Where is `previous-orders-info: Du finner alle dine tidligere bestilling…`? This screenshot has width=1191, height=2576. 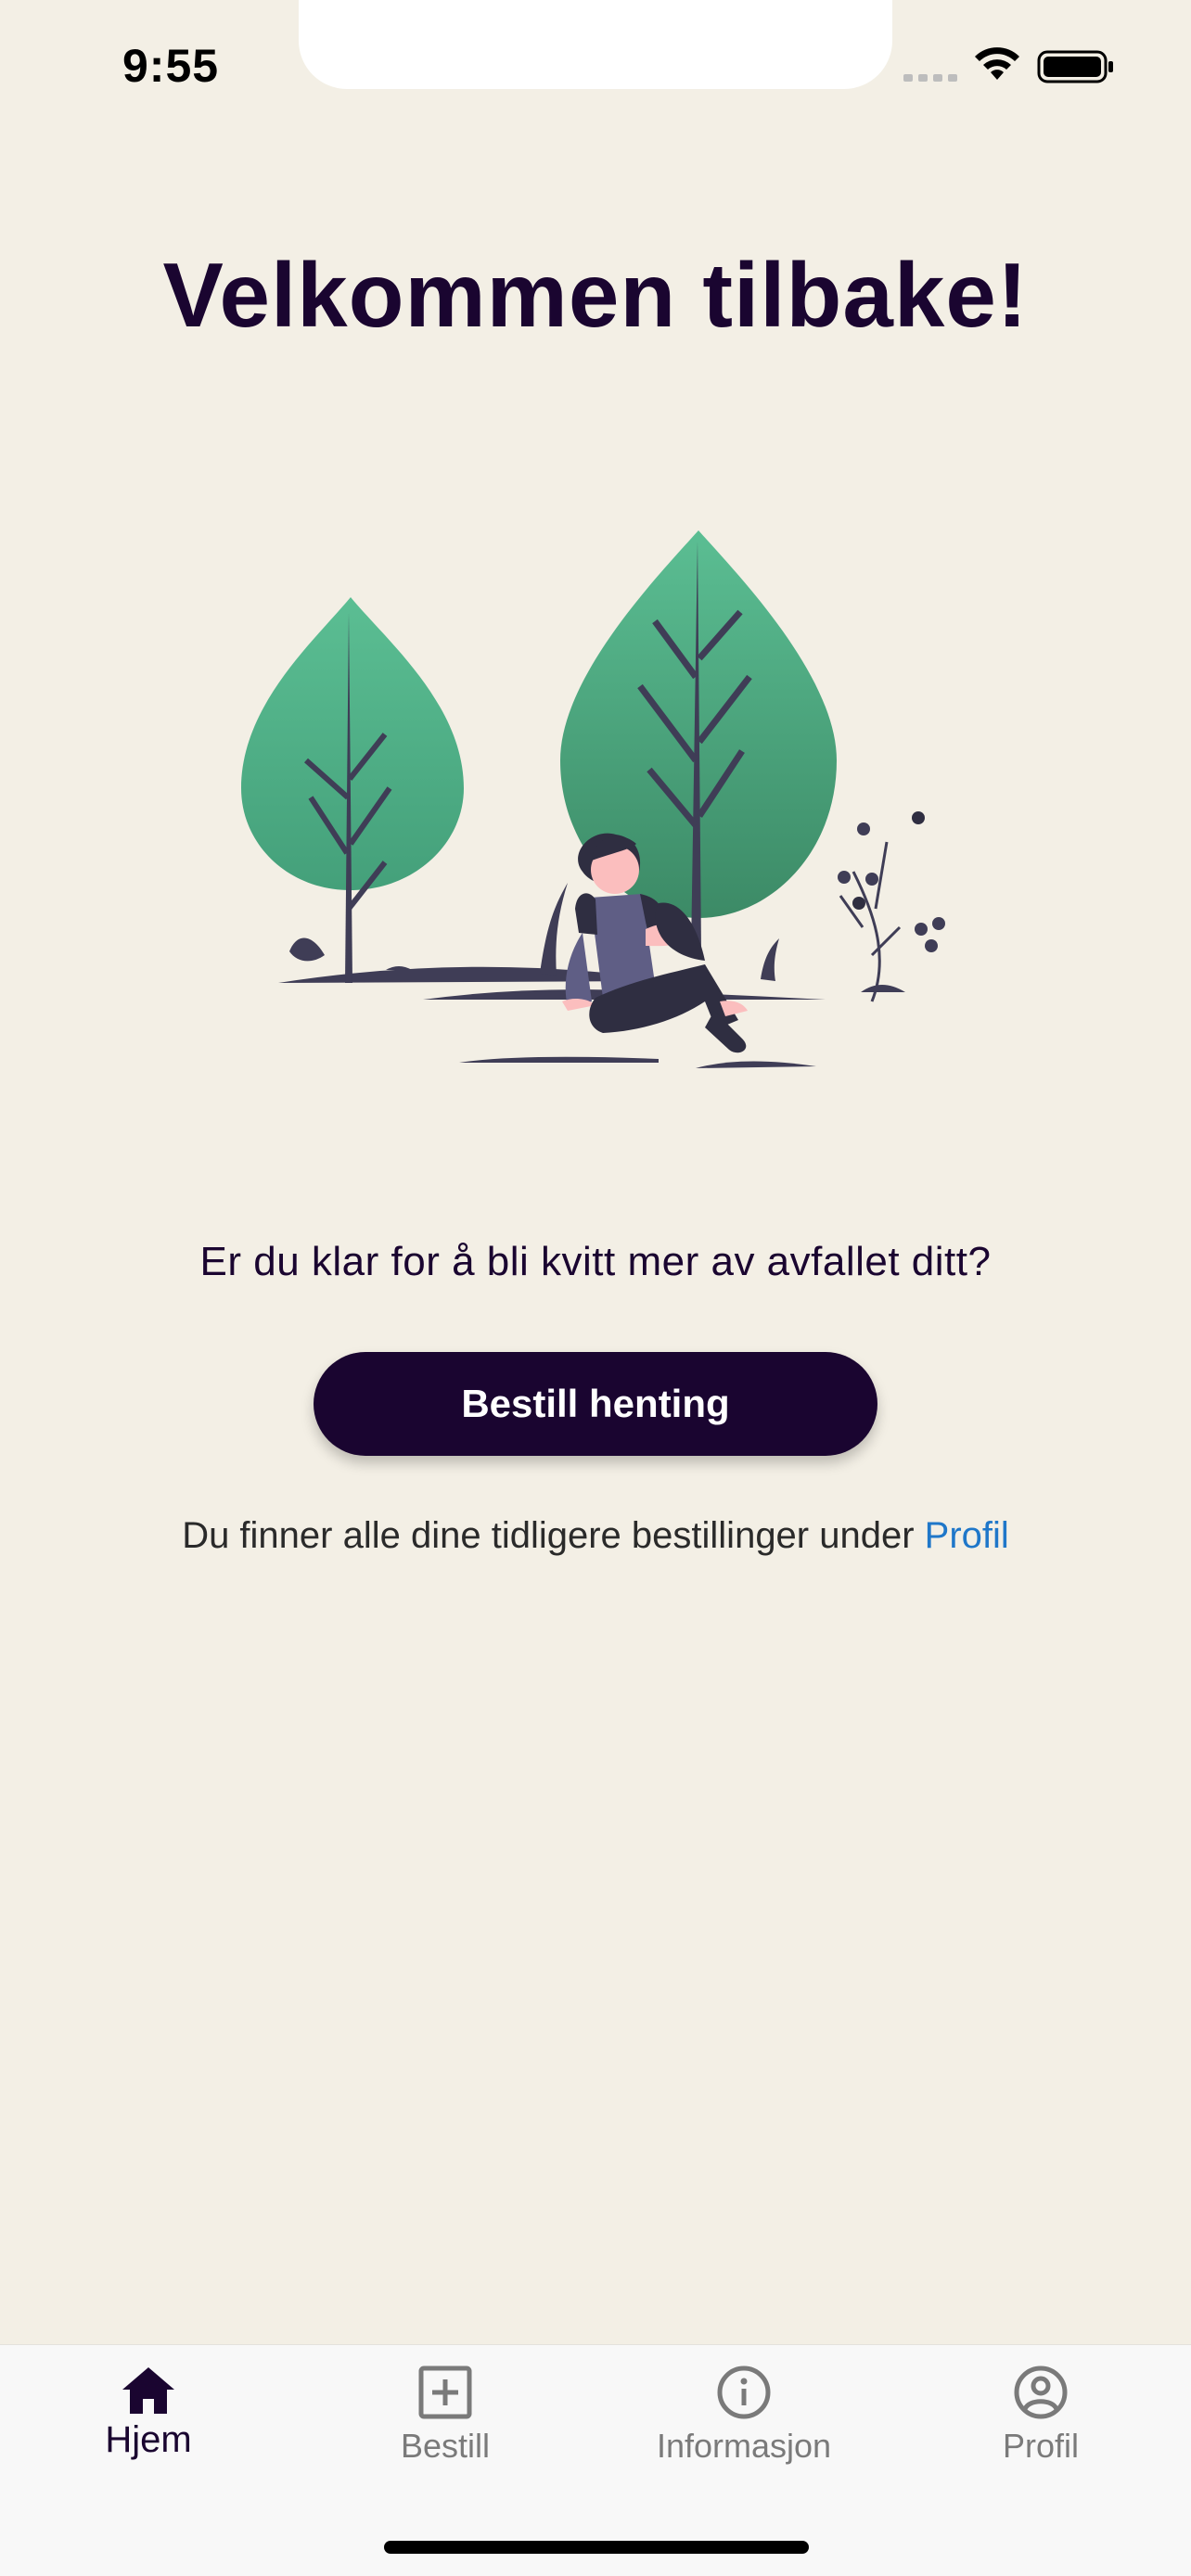
previous-orders-info: Du finner alle dine tidligere bestilling… is located at coordinates (595, 1536).